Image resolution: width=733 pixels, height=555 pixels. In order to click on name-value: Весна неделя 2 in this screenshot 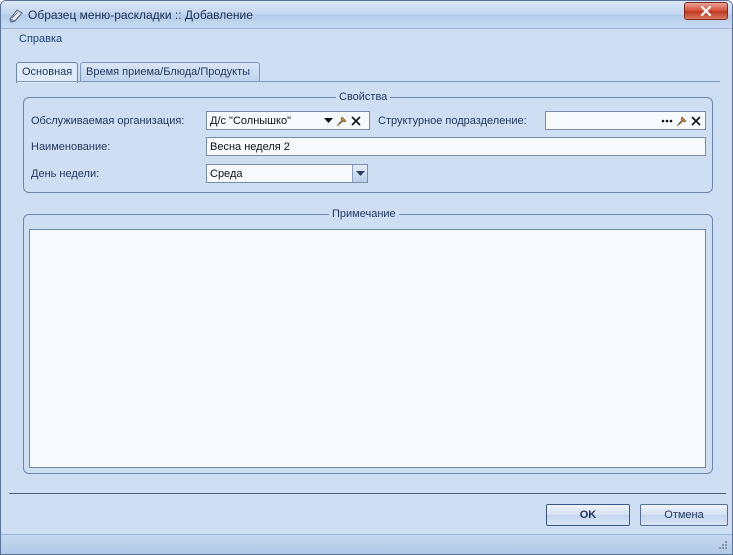, I will do `click(250, 147)`.